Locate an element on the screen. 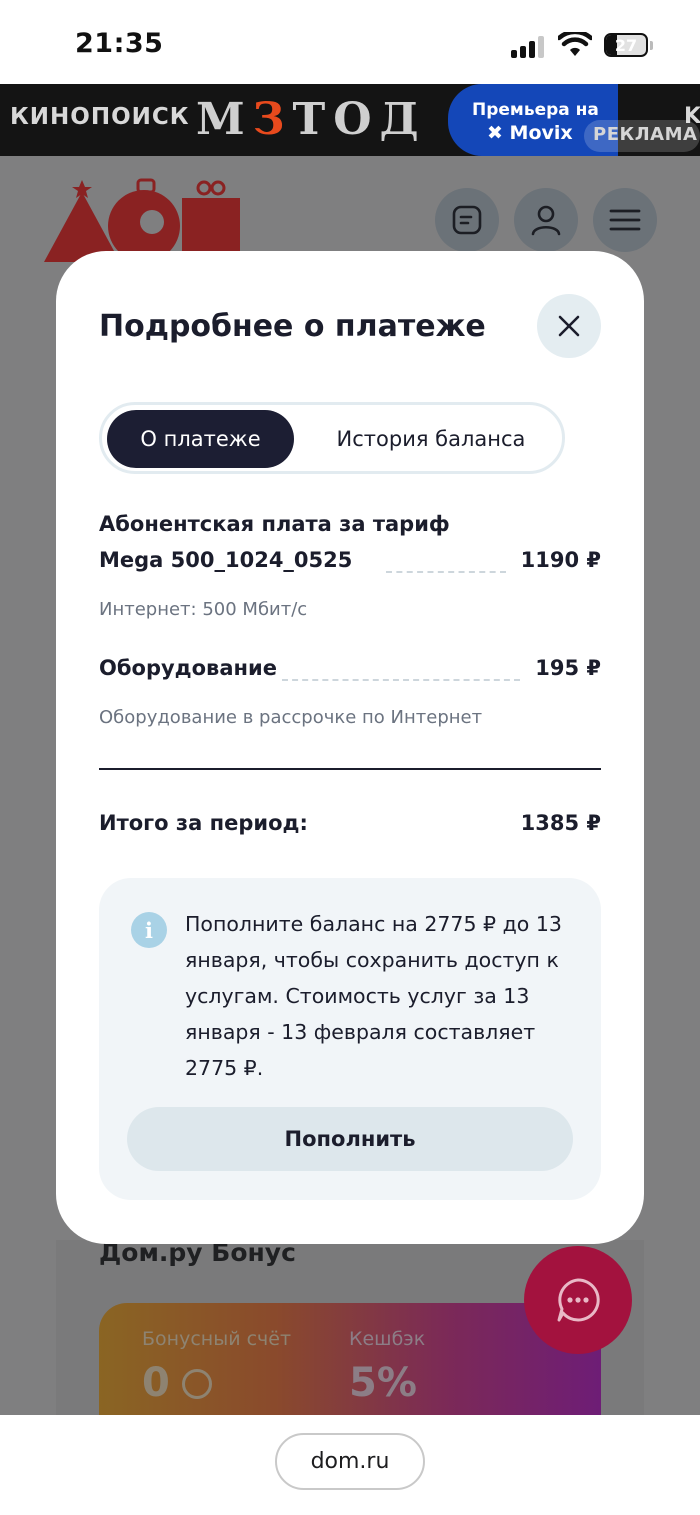 The image size is (700, 1515). topup-button: Пополнить is located at coordinates (350, 1139).